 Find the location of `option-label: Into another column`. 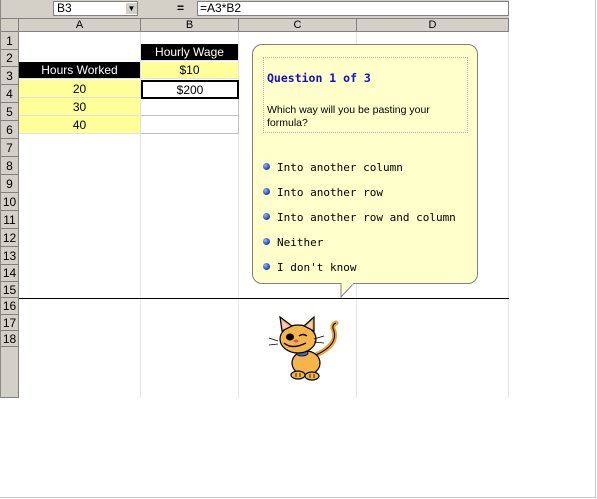

option-label: Into another column is located at coordinates (340, 167).